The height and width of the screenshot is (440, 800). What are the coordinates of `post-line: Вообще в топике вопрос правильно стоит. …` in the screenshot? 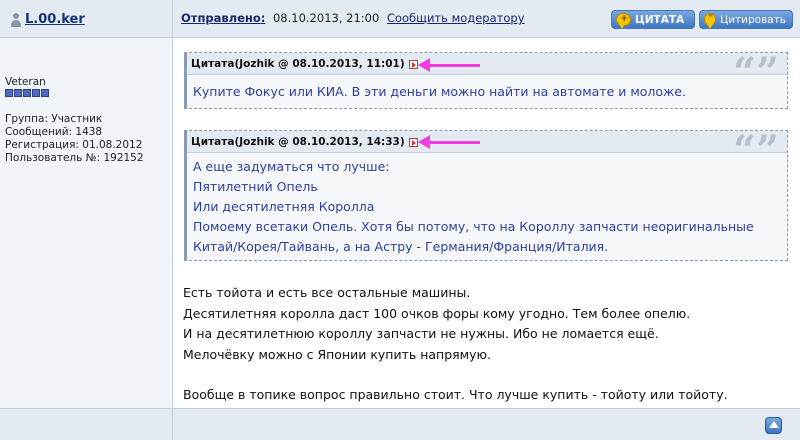 It's located at (455, 394).